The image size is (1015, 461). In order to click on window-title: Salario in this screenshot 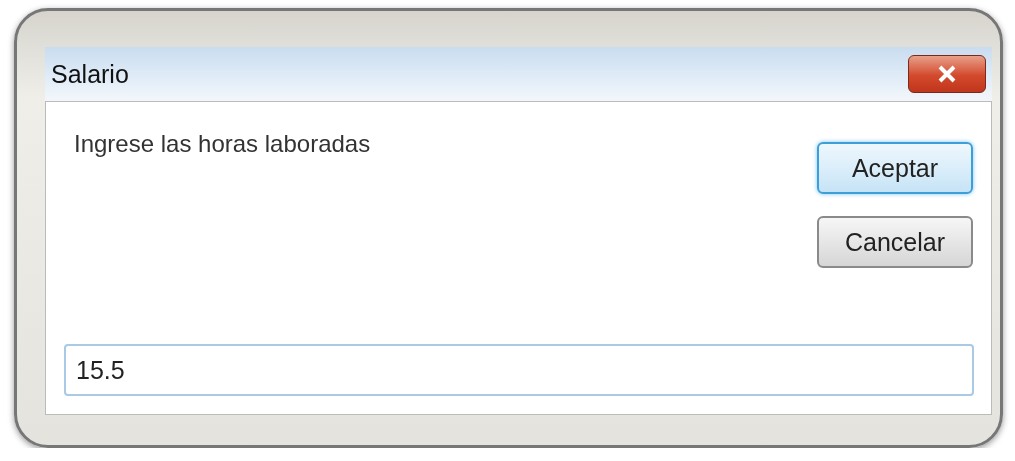, I will do `click(90, 74)`.